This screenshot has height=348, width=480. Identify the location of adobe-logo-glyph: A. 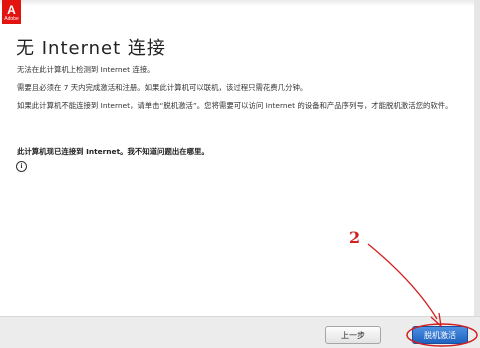
(11, 10).